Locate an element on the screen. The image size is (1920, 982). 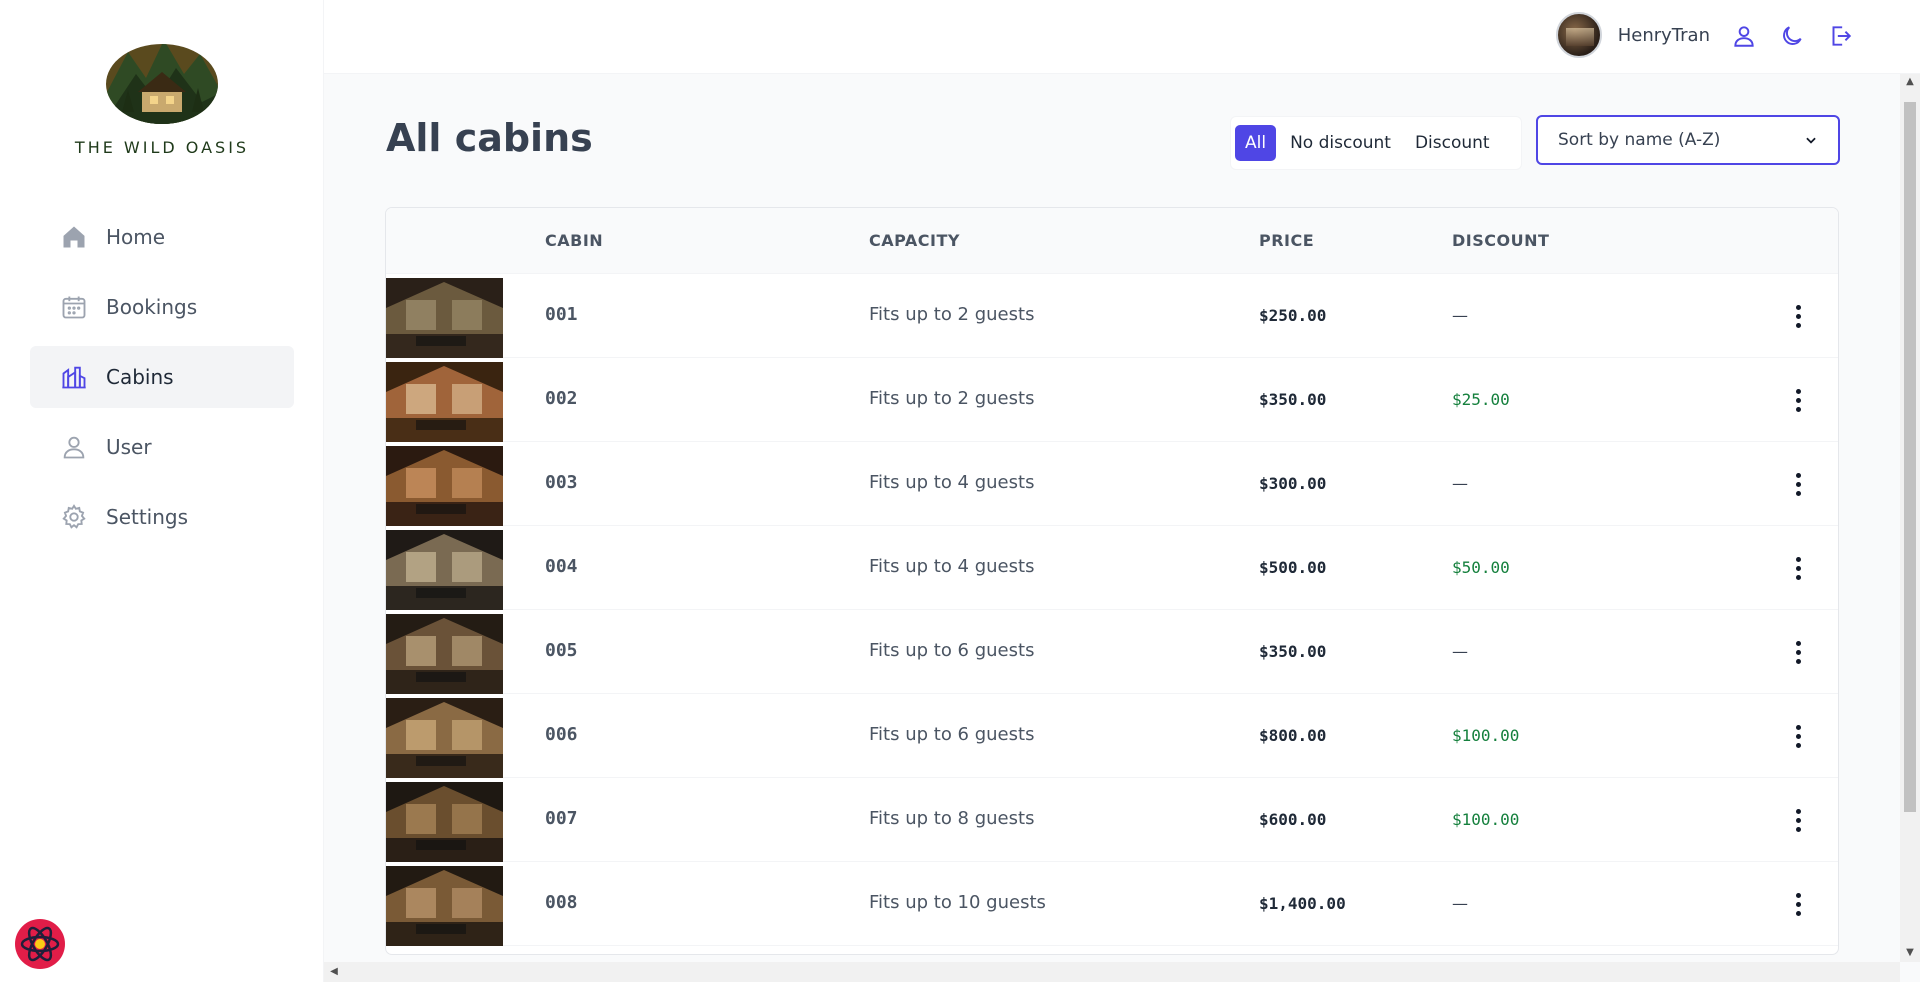
username: HenryTran is located at coordinates (1663, 35).